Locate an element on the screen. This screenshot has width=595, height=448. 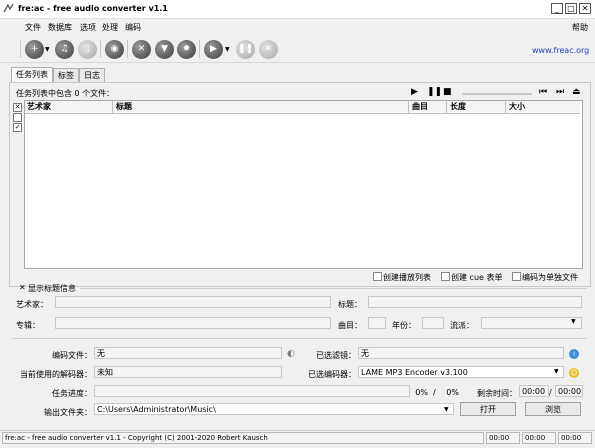
info-icon: i is located at coordinates (574, 354).